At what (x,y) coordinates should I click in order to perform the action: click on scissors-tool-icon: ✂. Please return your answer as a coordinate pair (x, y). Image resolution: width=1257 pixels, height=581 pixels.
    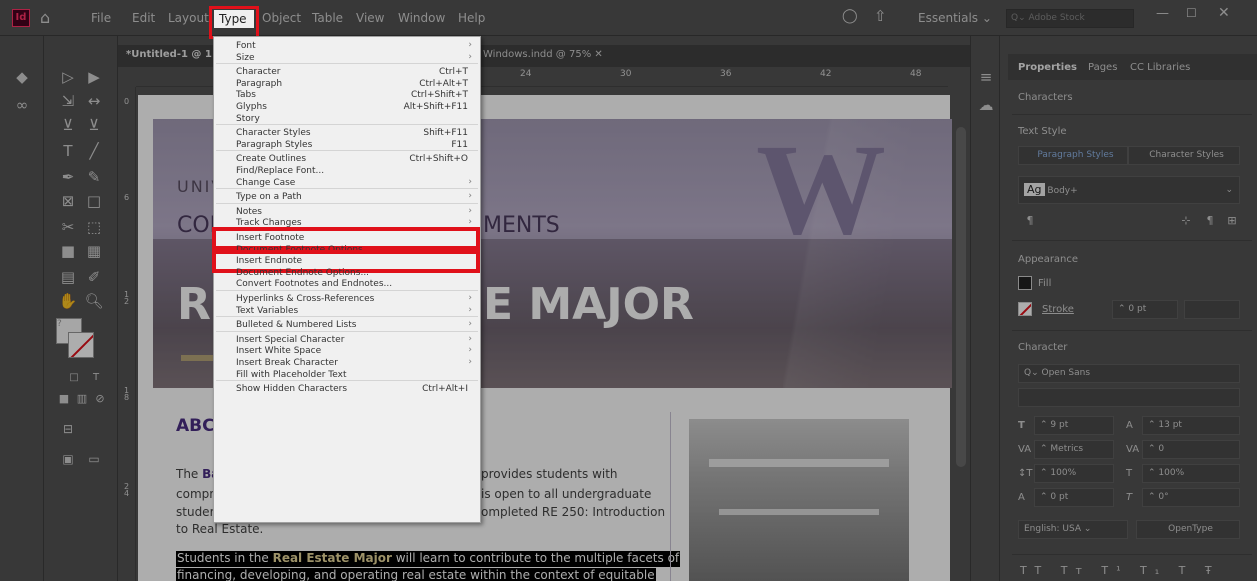
    Looking at the image, I should click on (68, 227).